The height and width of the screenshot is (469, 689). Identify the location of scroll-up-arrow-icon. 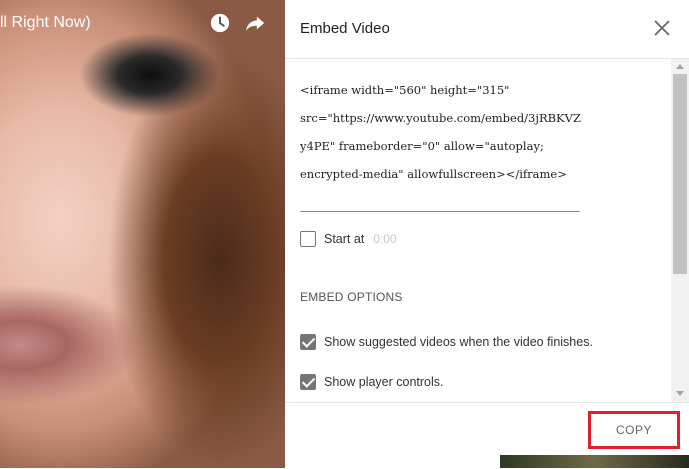
(680, 66).